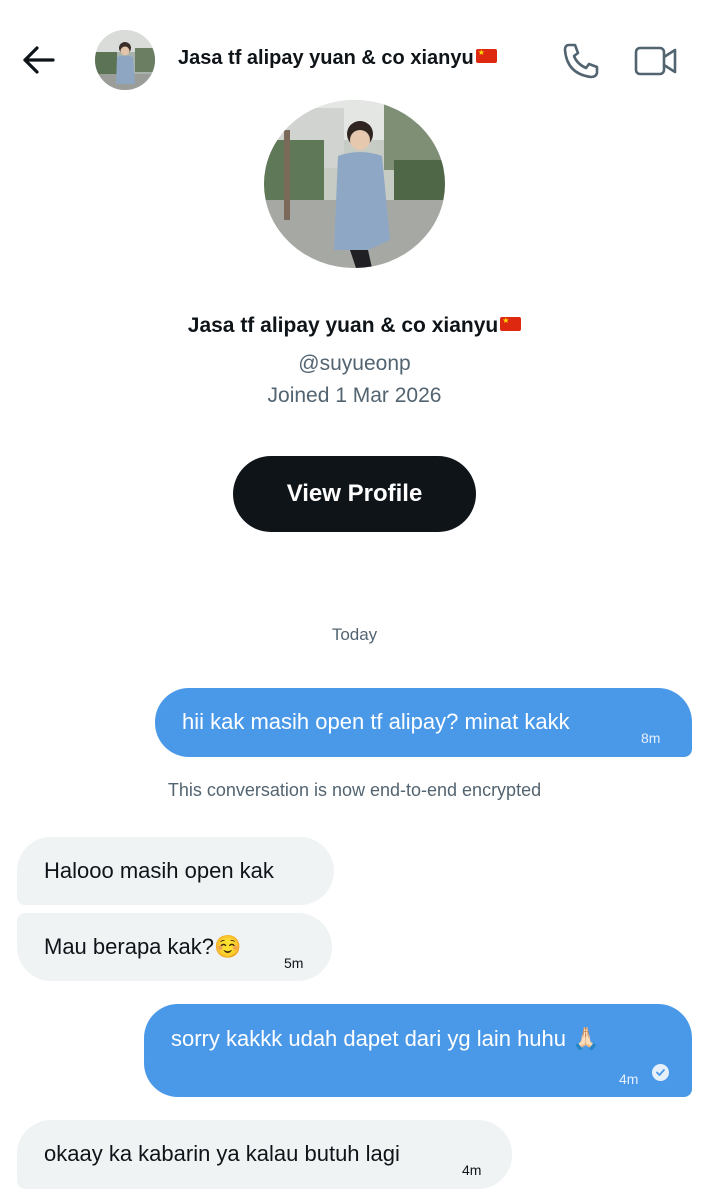 The image size is (709, 1200). I want to click on message-time: 8m, so click(651, 738).